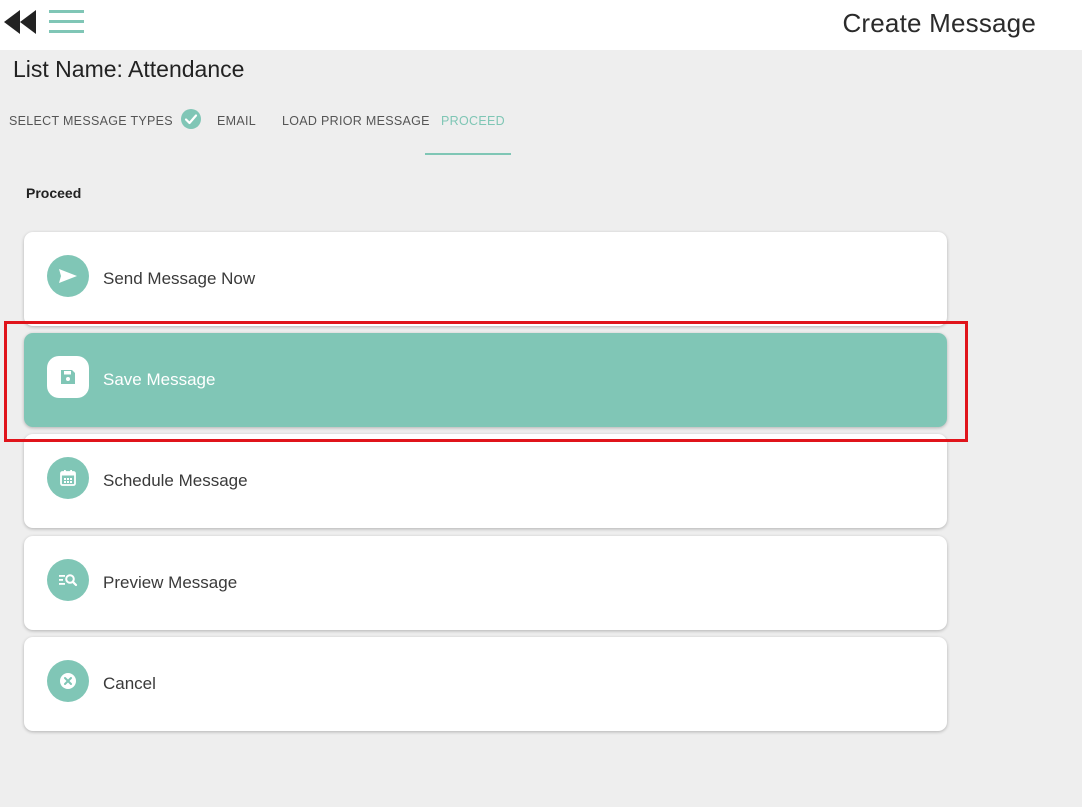 The image size is (1082, 807). Describe the element at coordinates (939, 23) in the screenshot. I see `page-title: Create Message` at that location.